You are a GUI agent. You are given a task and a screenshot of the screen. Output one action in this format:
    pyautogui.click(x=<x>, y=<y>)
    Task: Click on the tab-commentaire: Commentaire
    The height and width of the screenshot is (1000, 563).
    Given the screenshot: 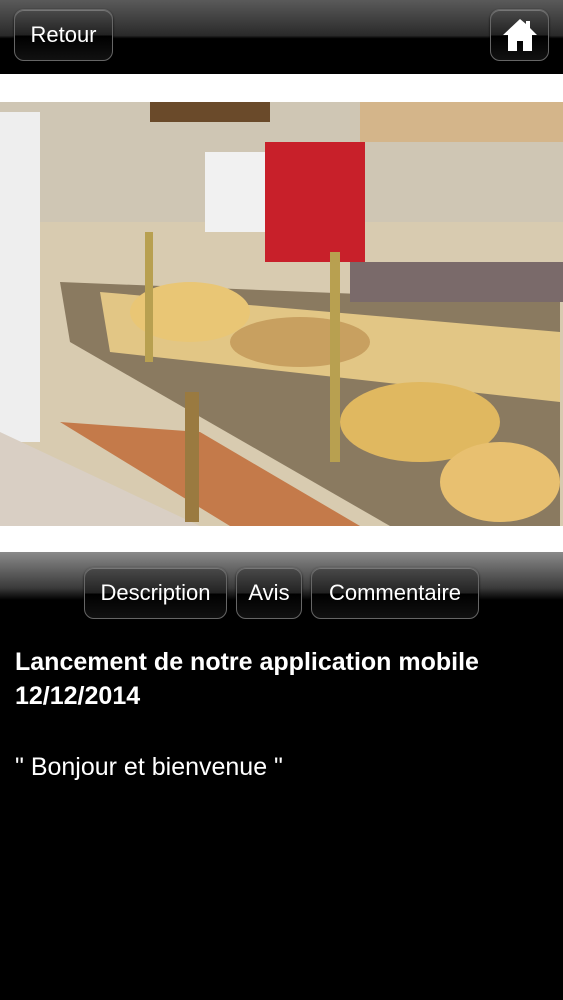 What is the action you would take?
    pyautogui.click(x=395, y=593)
    